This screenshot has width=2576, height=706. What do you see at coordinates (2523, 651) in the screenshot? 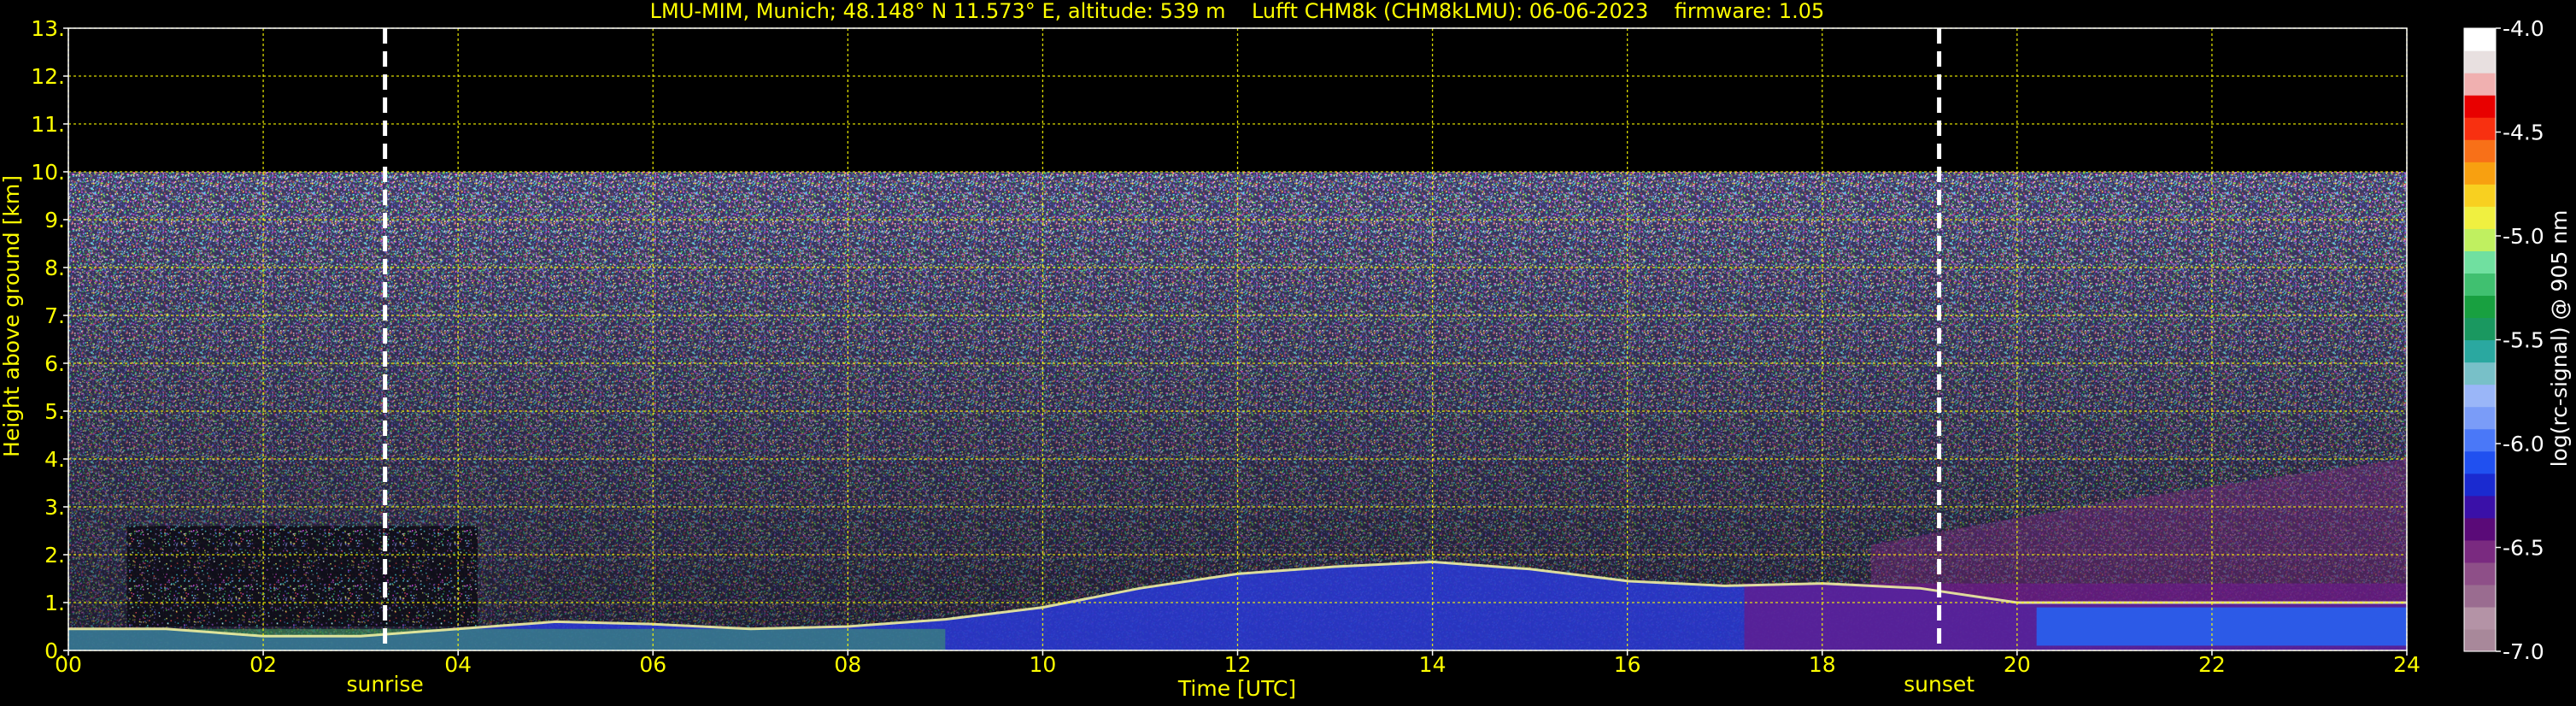
I see `colorbar-tick-label: -7.0` at bounding box center [2523, 651].